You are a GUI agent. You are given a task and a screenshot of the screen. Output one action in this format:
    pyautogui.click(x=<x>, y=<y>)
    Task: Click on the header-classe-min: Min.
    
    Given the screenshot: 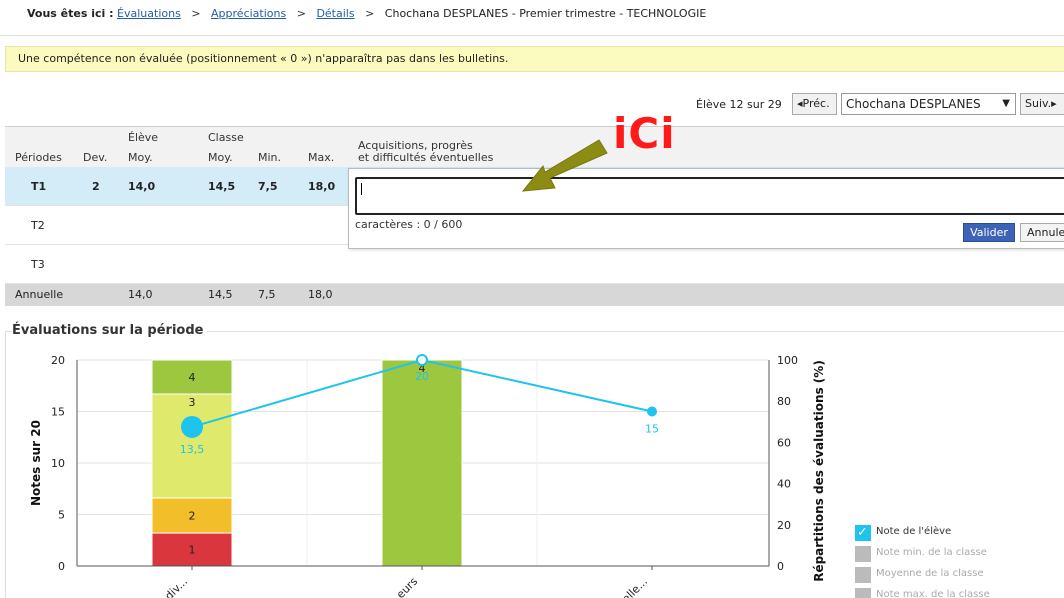 What is the action you would take?
    pyautogui.click(x=270, y=157)
    